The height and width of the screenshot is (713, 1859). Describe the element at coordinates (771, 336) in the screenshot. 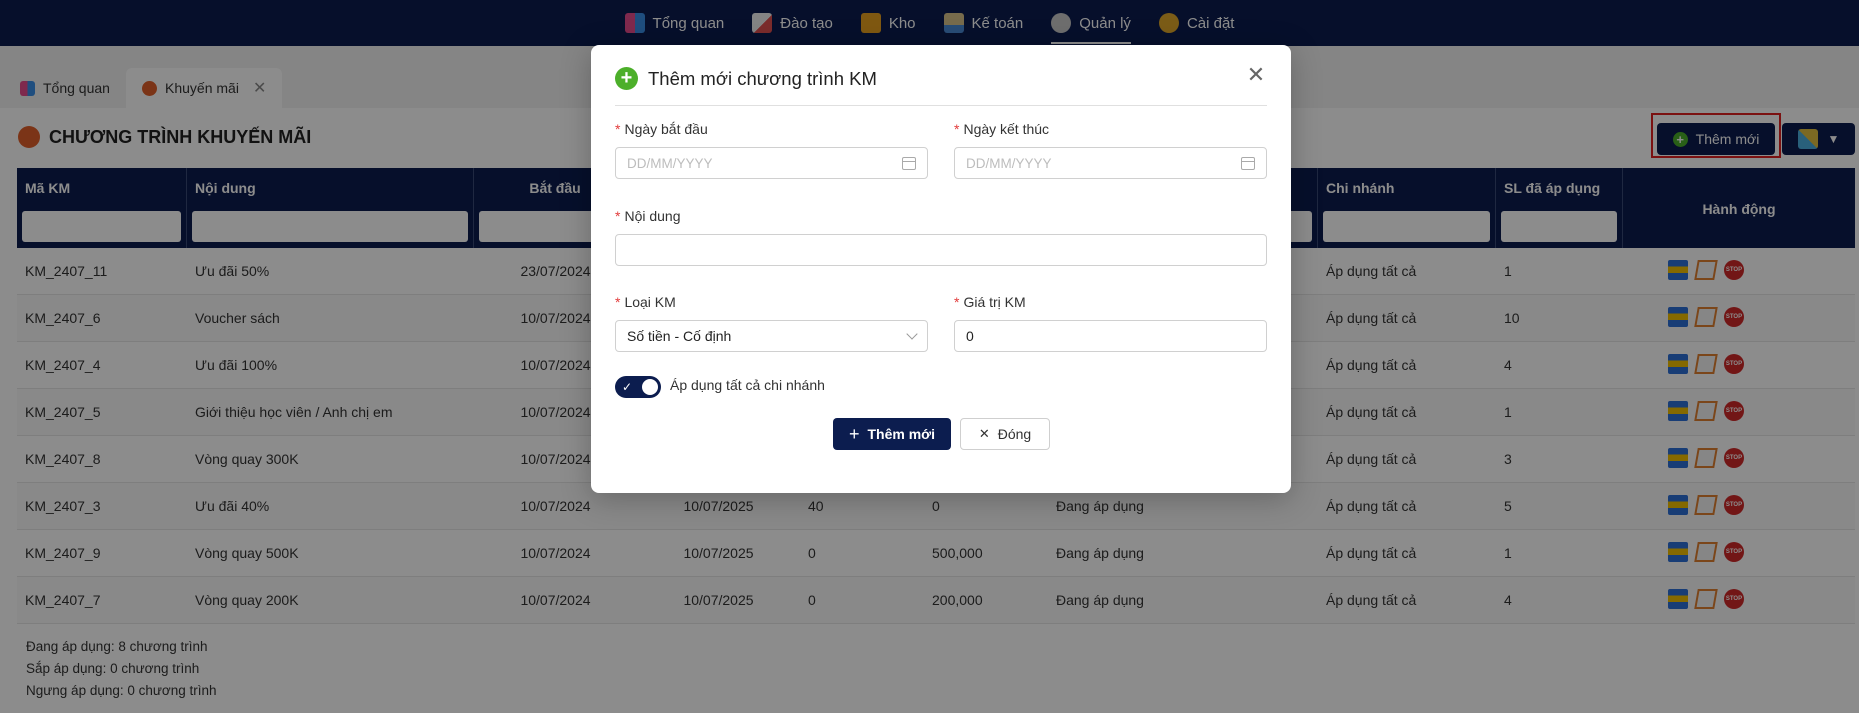

I see `promotion-type-select: Số tiền - Cố định` at that location.